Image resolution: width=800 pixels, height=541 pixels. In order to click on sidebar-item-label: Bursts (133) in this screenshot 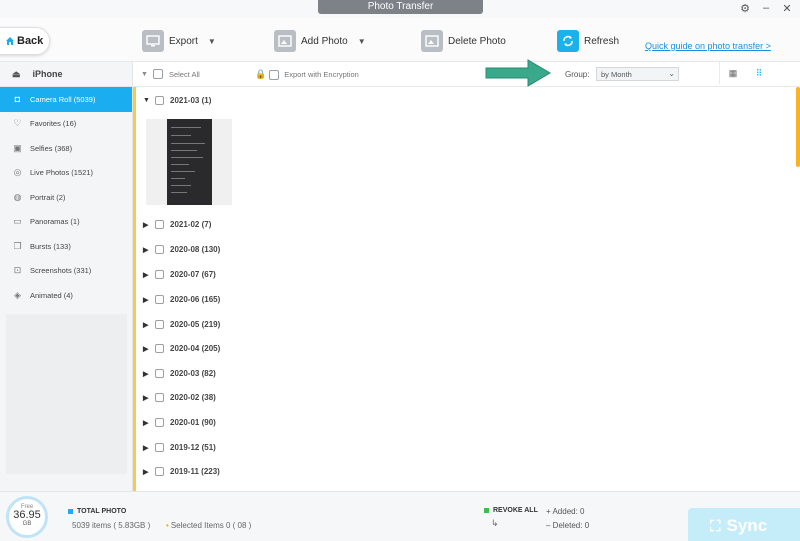, I will do `click(50, 246)`.